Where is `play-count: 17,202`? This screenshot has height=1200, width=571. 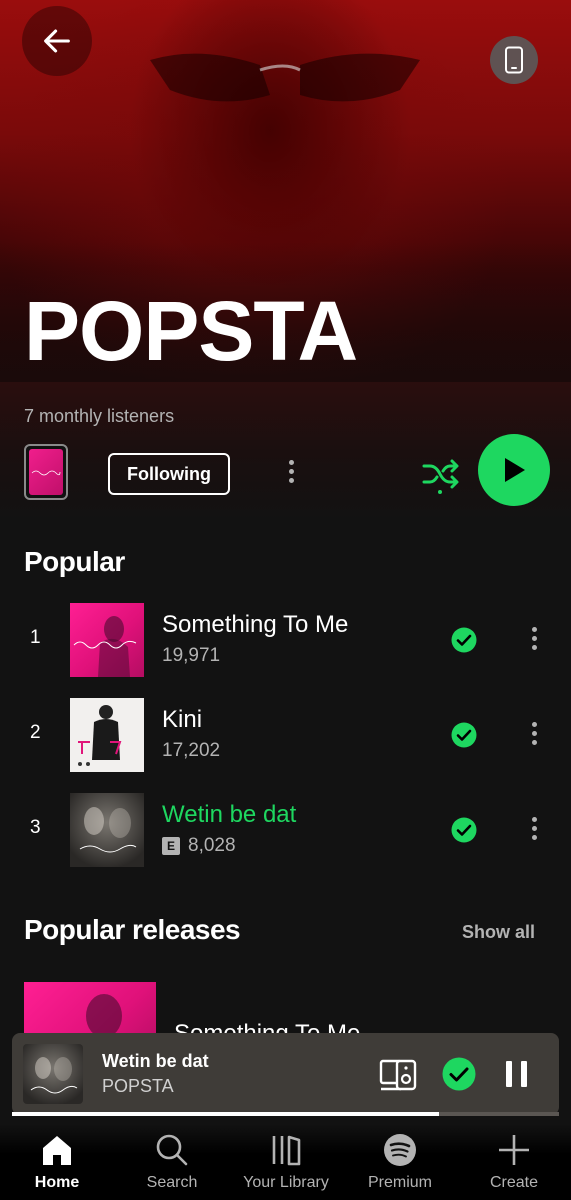
play-count: 17,202 is located at coordinates (191, 750).